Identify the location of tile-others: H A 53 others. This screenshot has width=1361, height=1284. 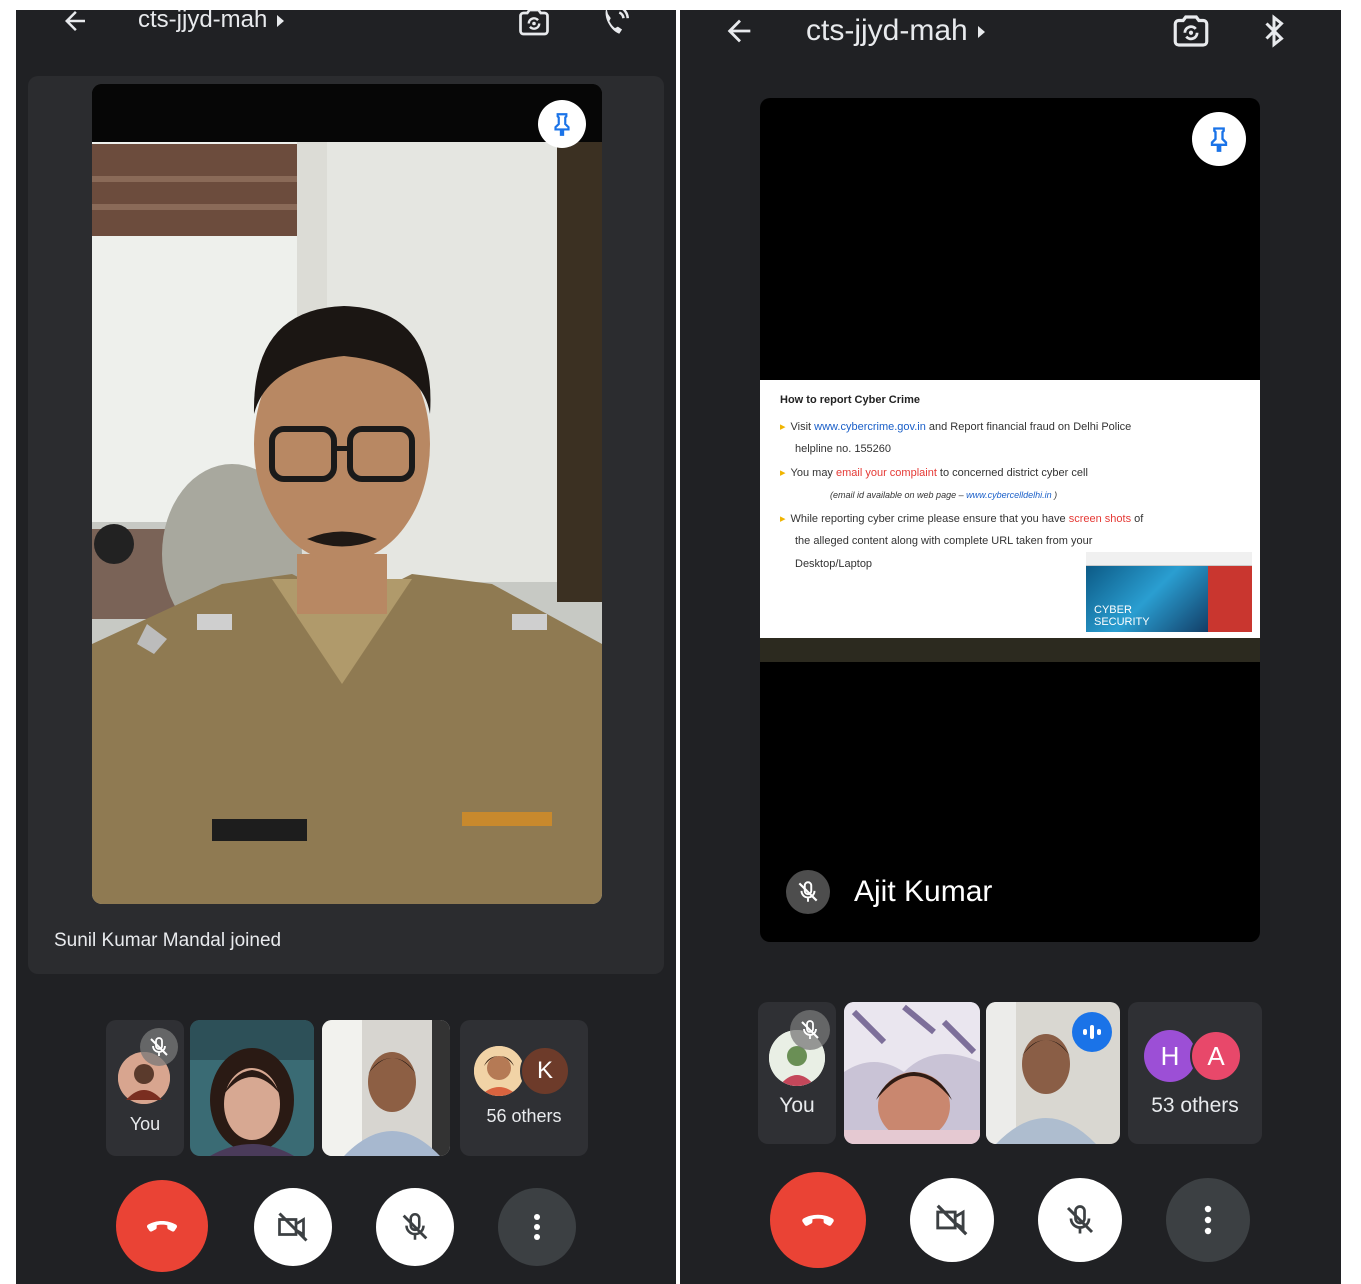
(1195, 1073).